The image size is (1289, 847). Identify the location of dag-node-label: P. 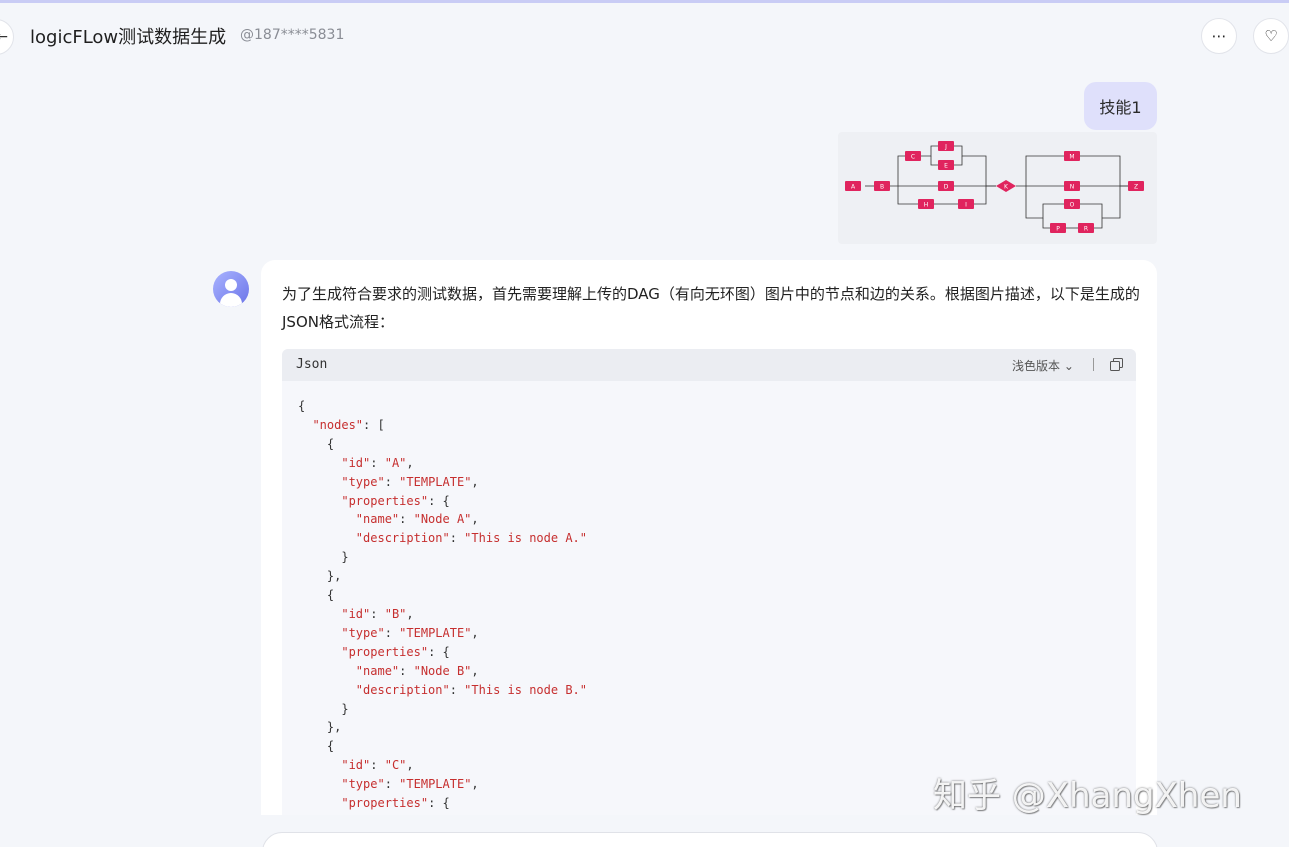
(1058, 229).